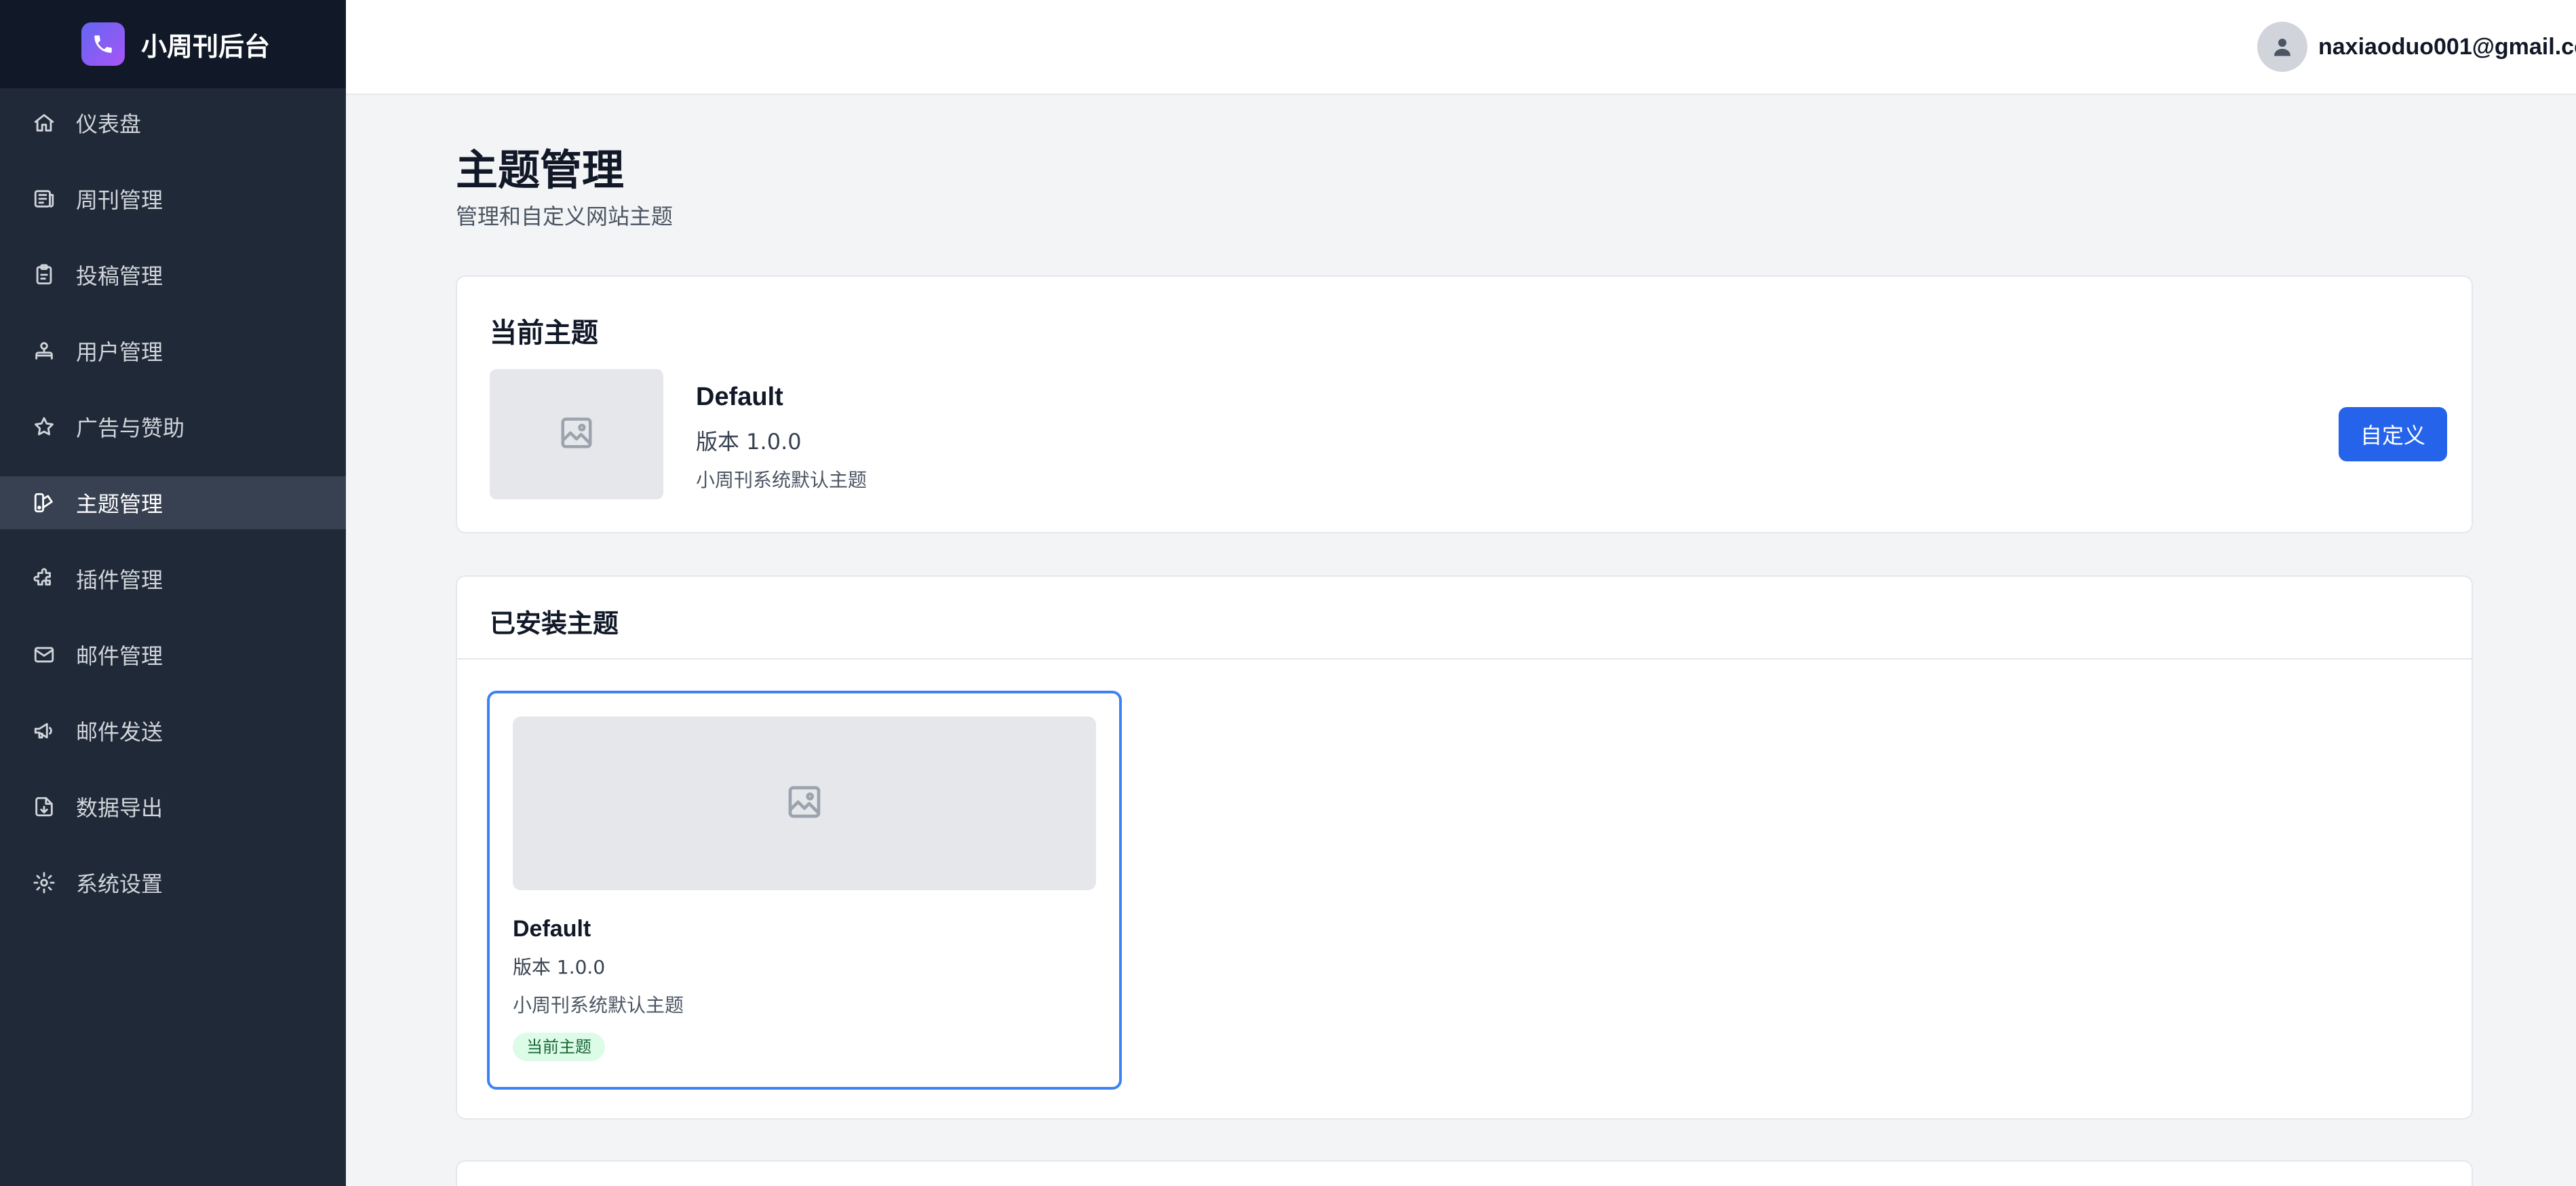 This screenshot has width=2576, height=1186. What do you see at coordinates (44, 654) in the screenshot?
I see `mail-icon` at bounding box center [44, 654].